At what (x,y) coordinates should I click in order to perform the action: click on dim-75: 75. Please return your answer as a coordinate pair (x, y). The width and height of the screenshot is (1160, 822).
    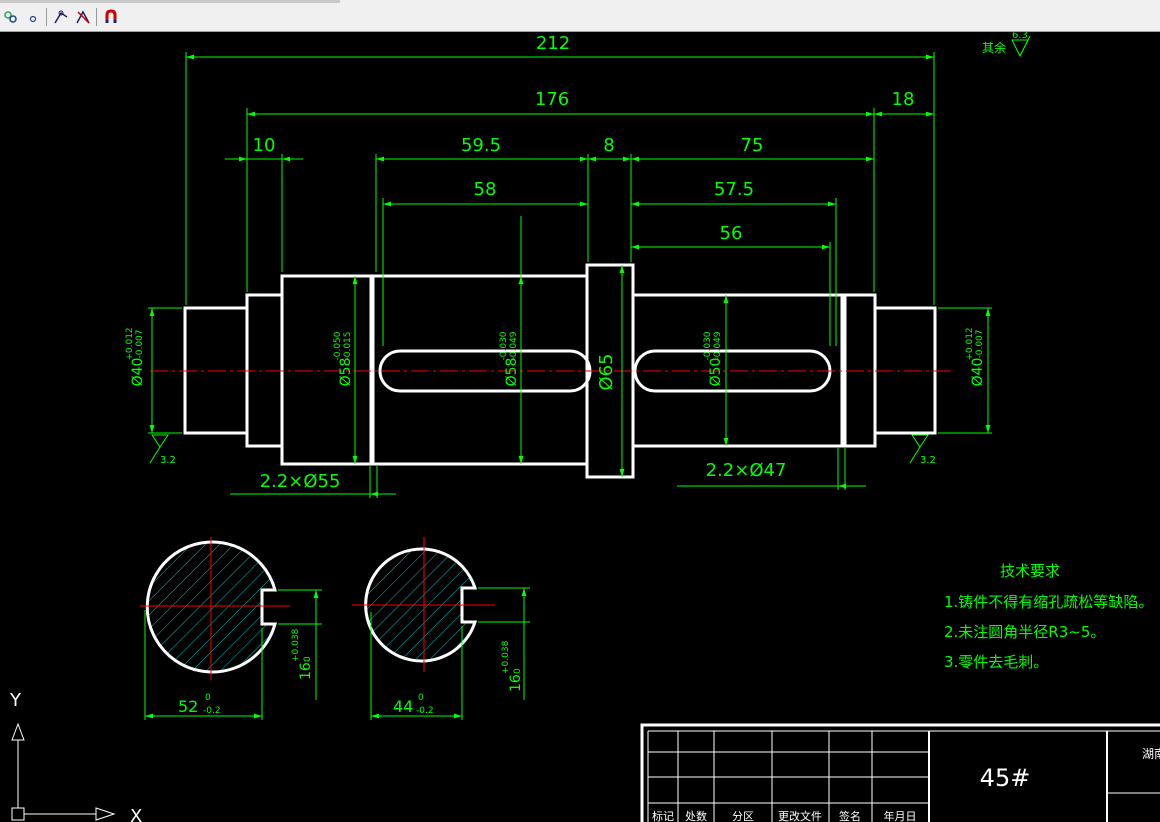
    Looking at the image, I should click on (752, 145).